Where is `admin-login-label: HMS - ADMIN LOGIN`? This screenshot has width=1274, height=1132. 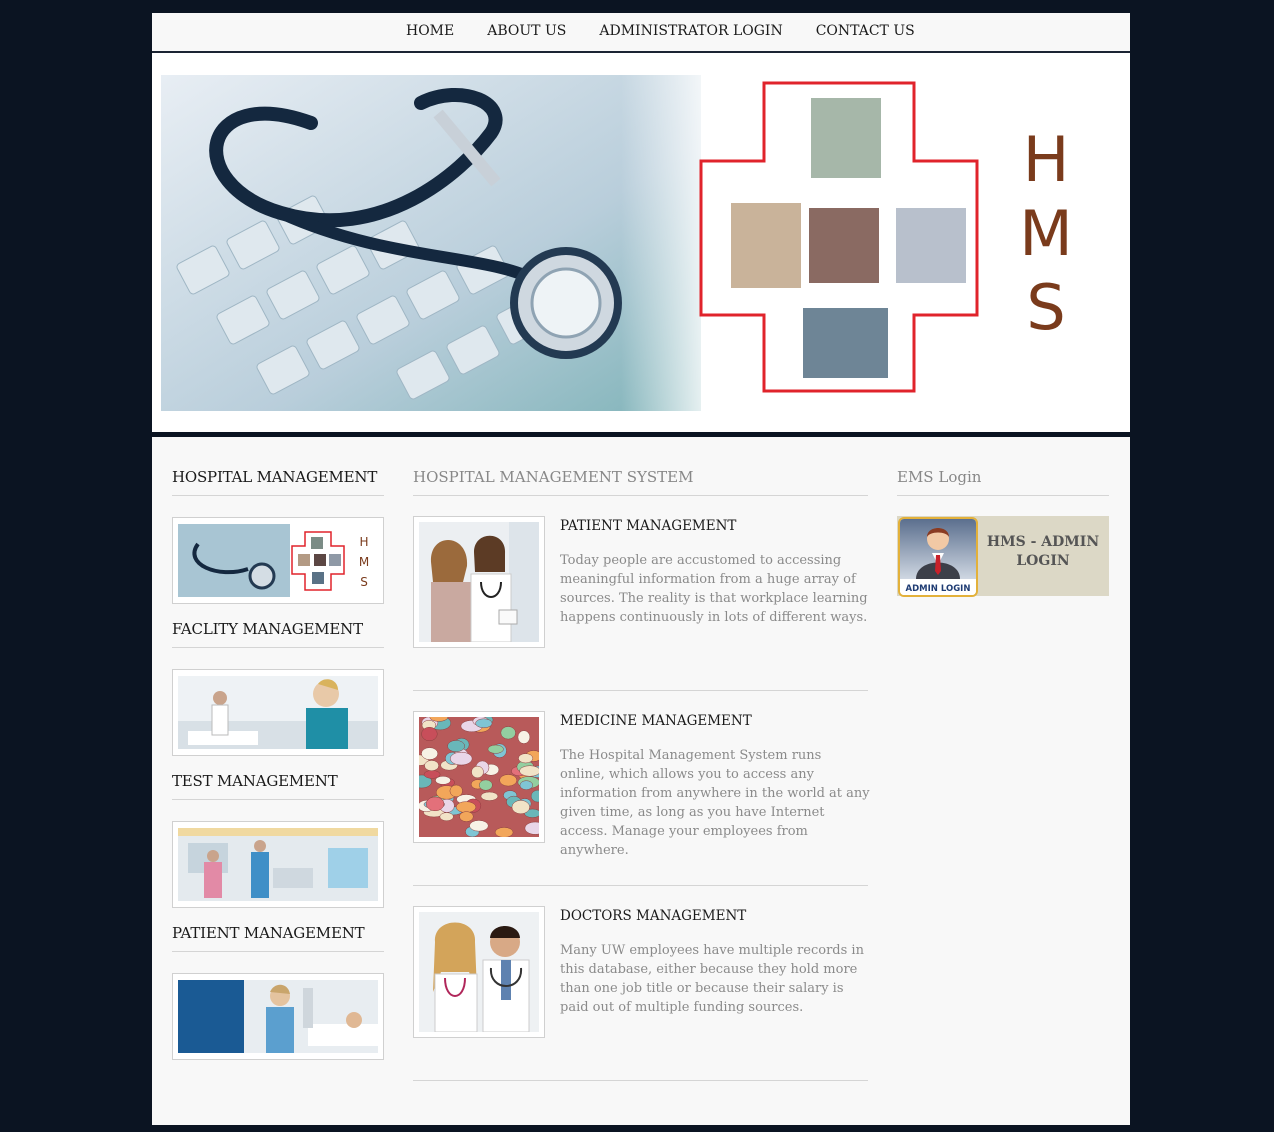
admin-login-label: HMS - ADMIN LOGIN is located at coordinates (1043, 551).